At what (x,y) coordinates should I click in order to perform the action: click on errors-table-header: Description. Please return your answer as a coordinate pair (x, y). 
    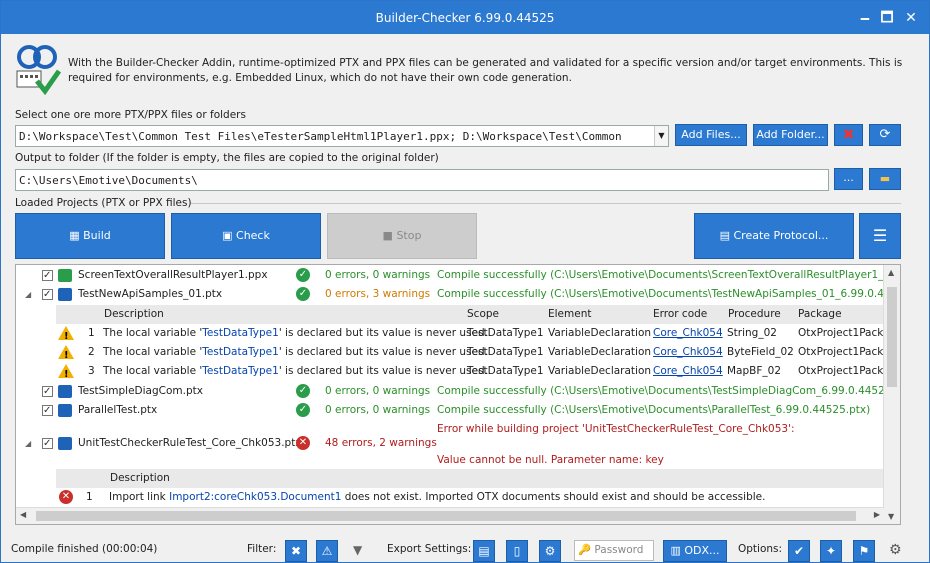
    Looking at the image, I should click on (470, 478).